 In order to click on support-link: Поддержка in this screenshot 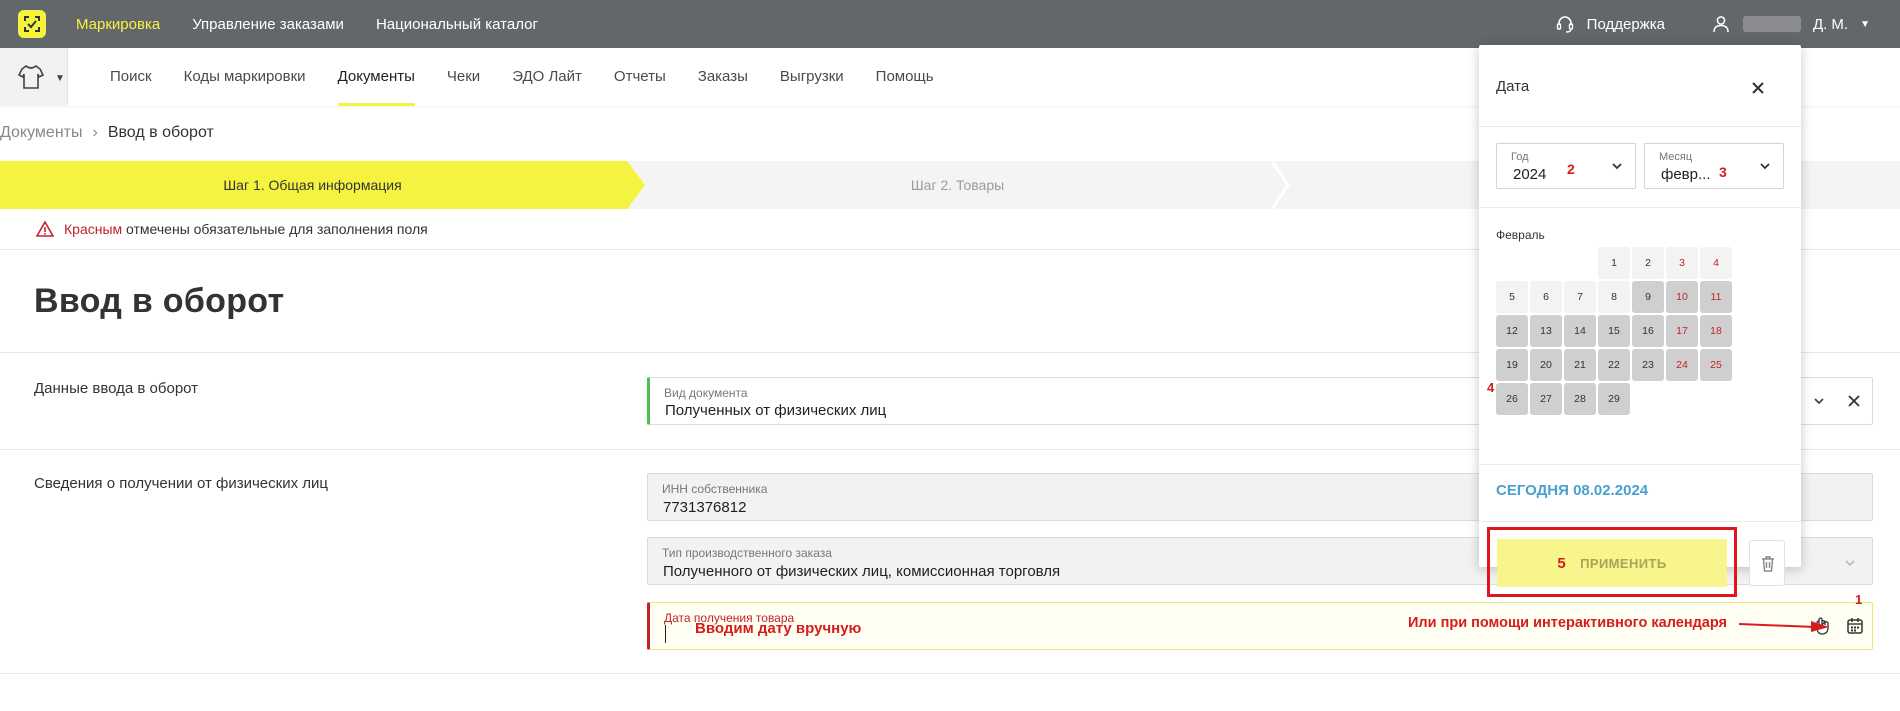, I will do `click(1626, 24)`.